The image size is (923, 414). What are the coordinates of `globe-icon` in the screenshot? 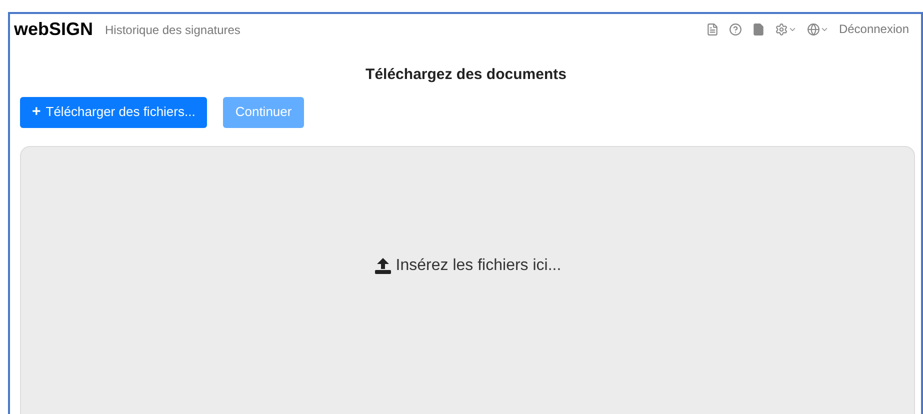 It's located at (813, 29).